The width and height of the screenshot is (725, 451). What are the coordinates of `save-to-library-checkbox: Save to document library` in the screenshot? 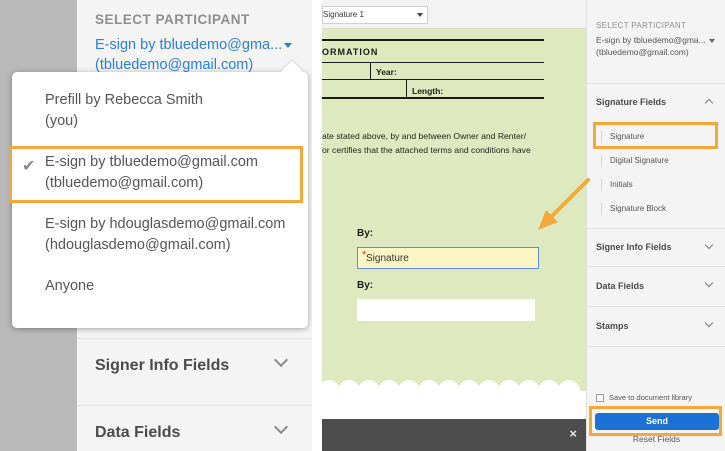 It's located at (644, 398).